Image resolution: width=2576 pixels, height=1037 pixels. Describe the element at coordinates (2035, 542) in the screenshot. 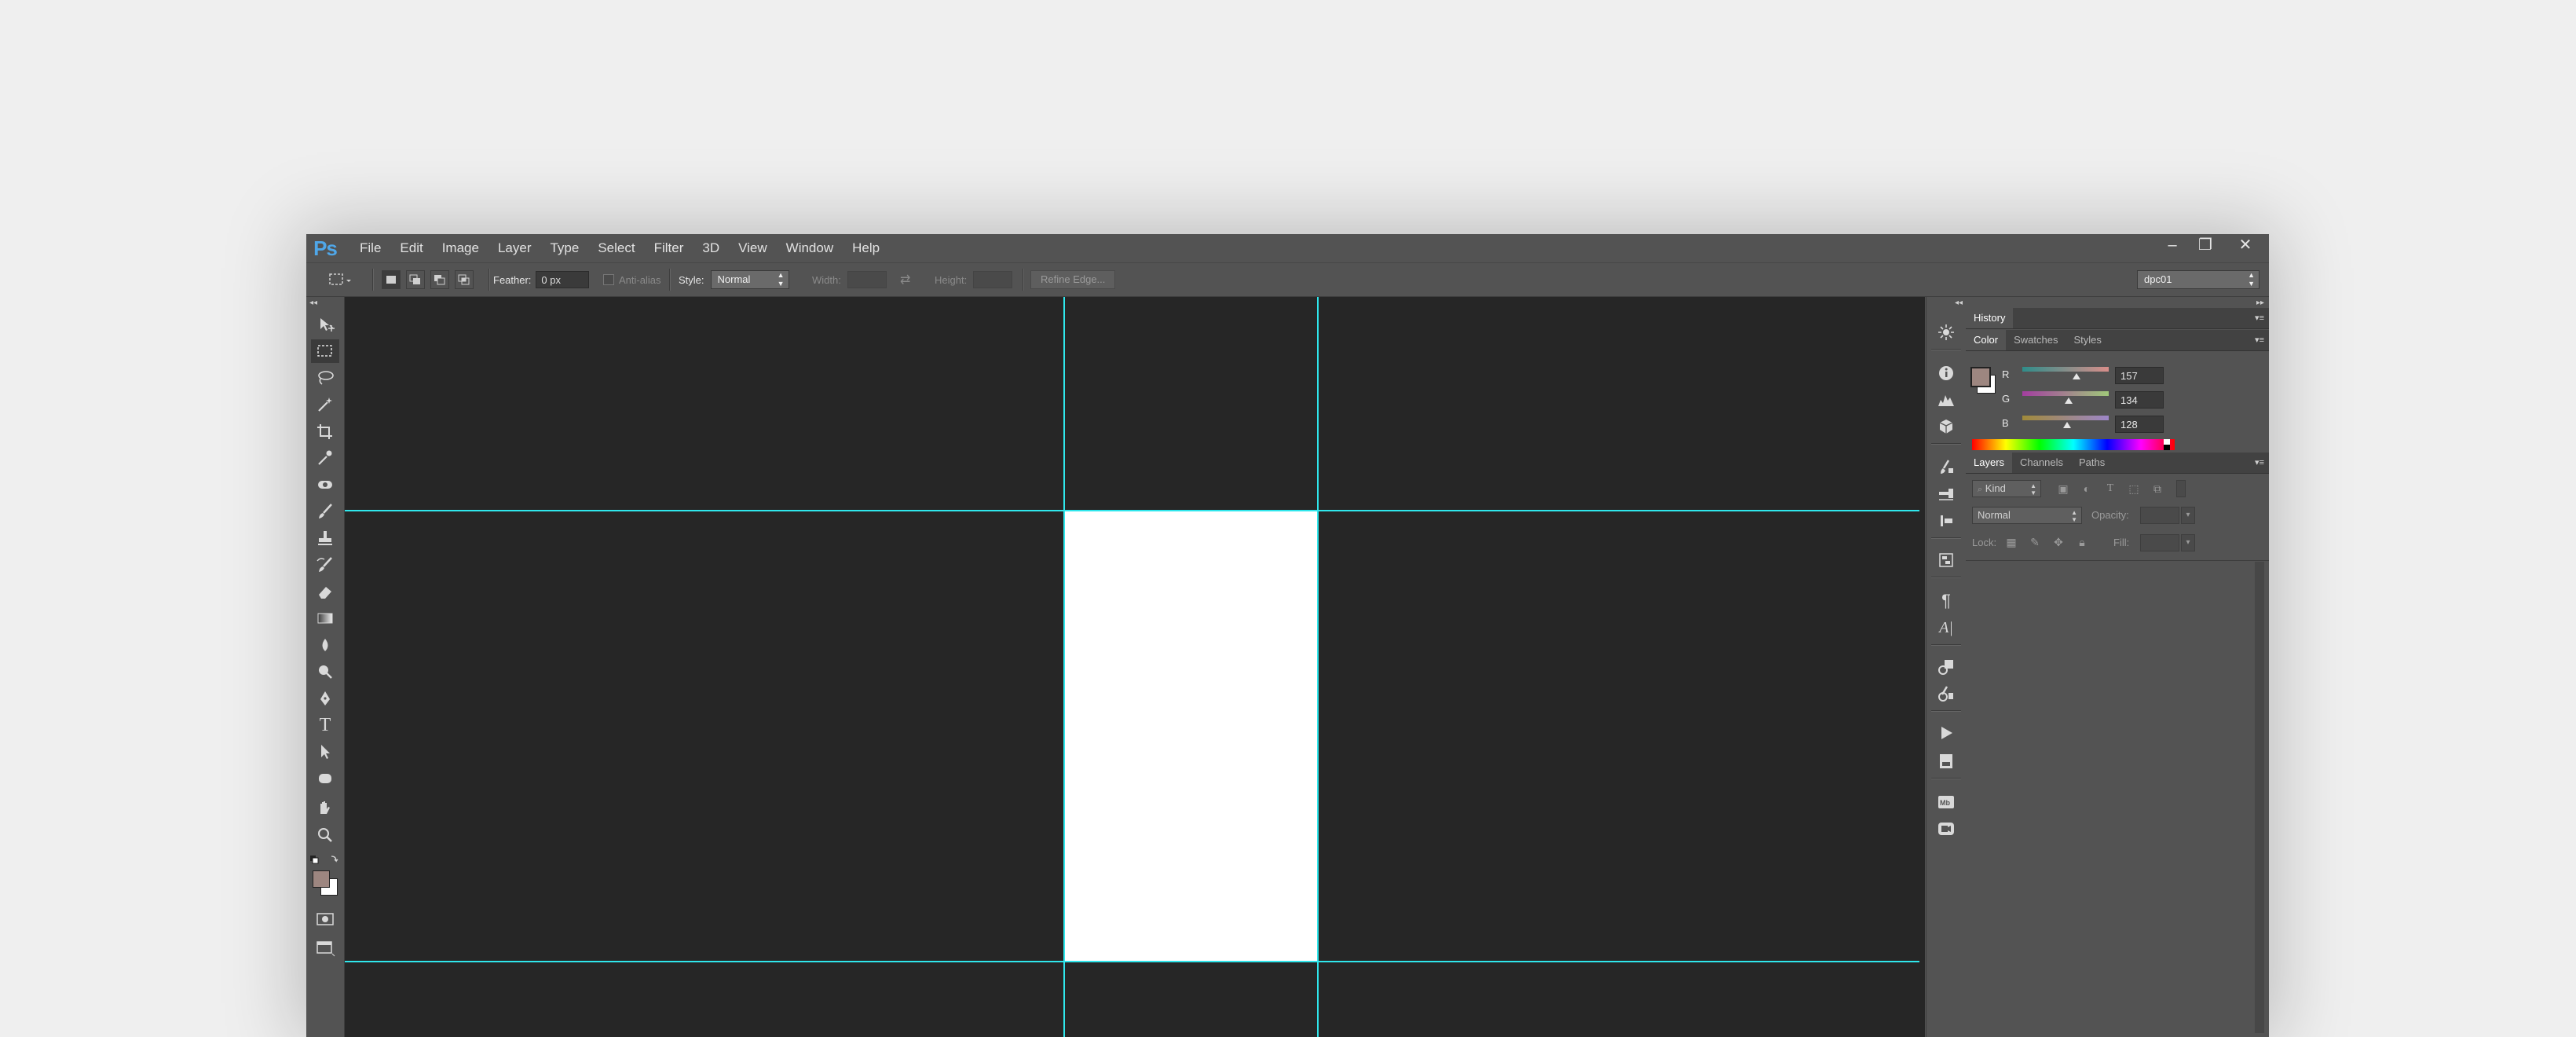

I see `lock-image-pixels-icon: ✎` at that location.